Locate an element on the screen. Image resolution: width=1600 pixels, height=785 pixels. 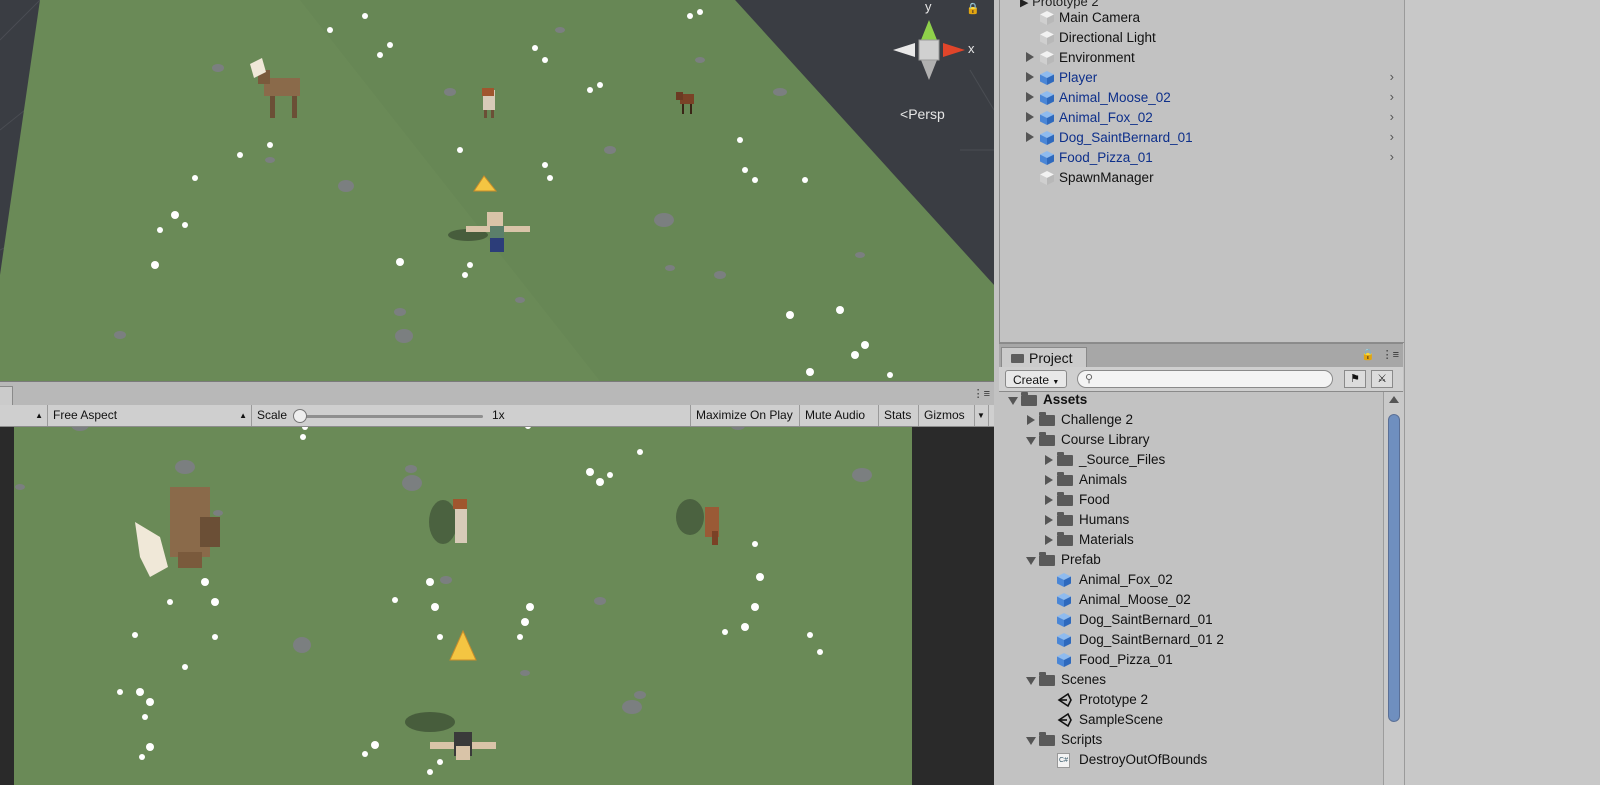
project-item-label: Challenge 2 is located at coordinates (1097, 419).